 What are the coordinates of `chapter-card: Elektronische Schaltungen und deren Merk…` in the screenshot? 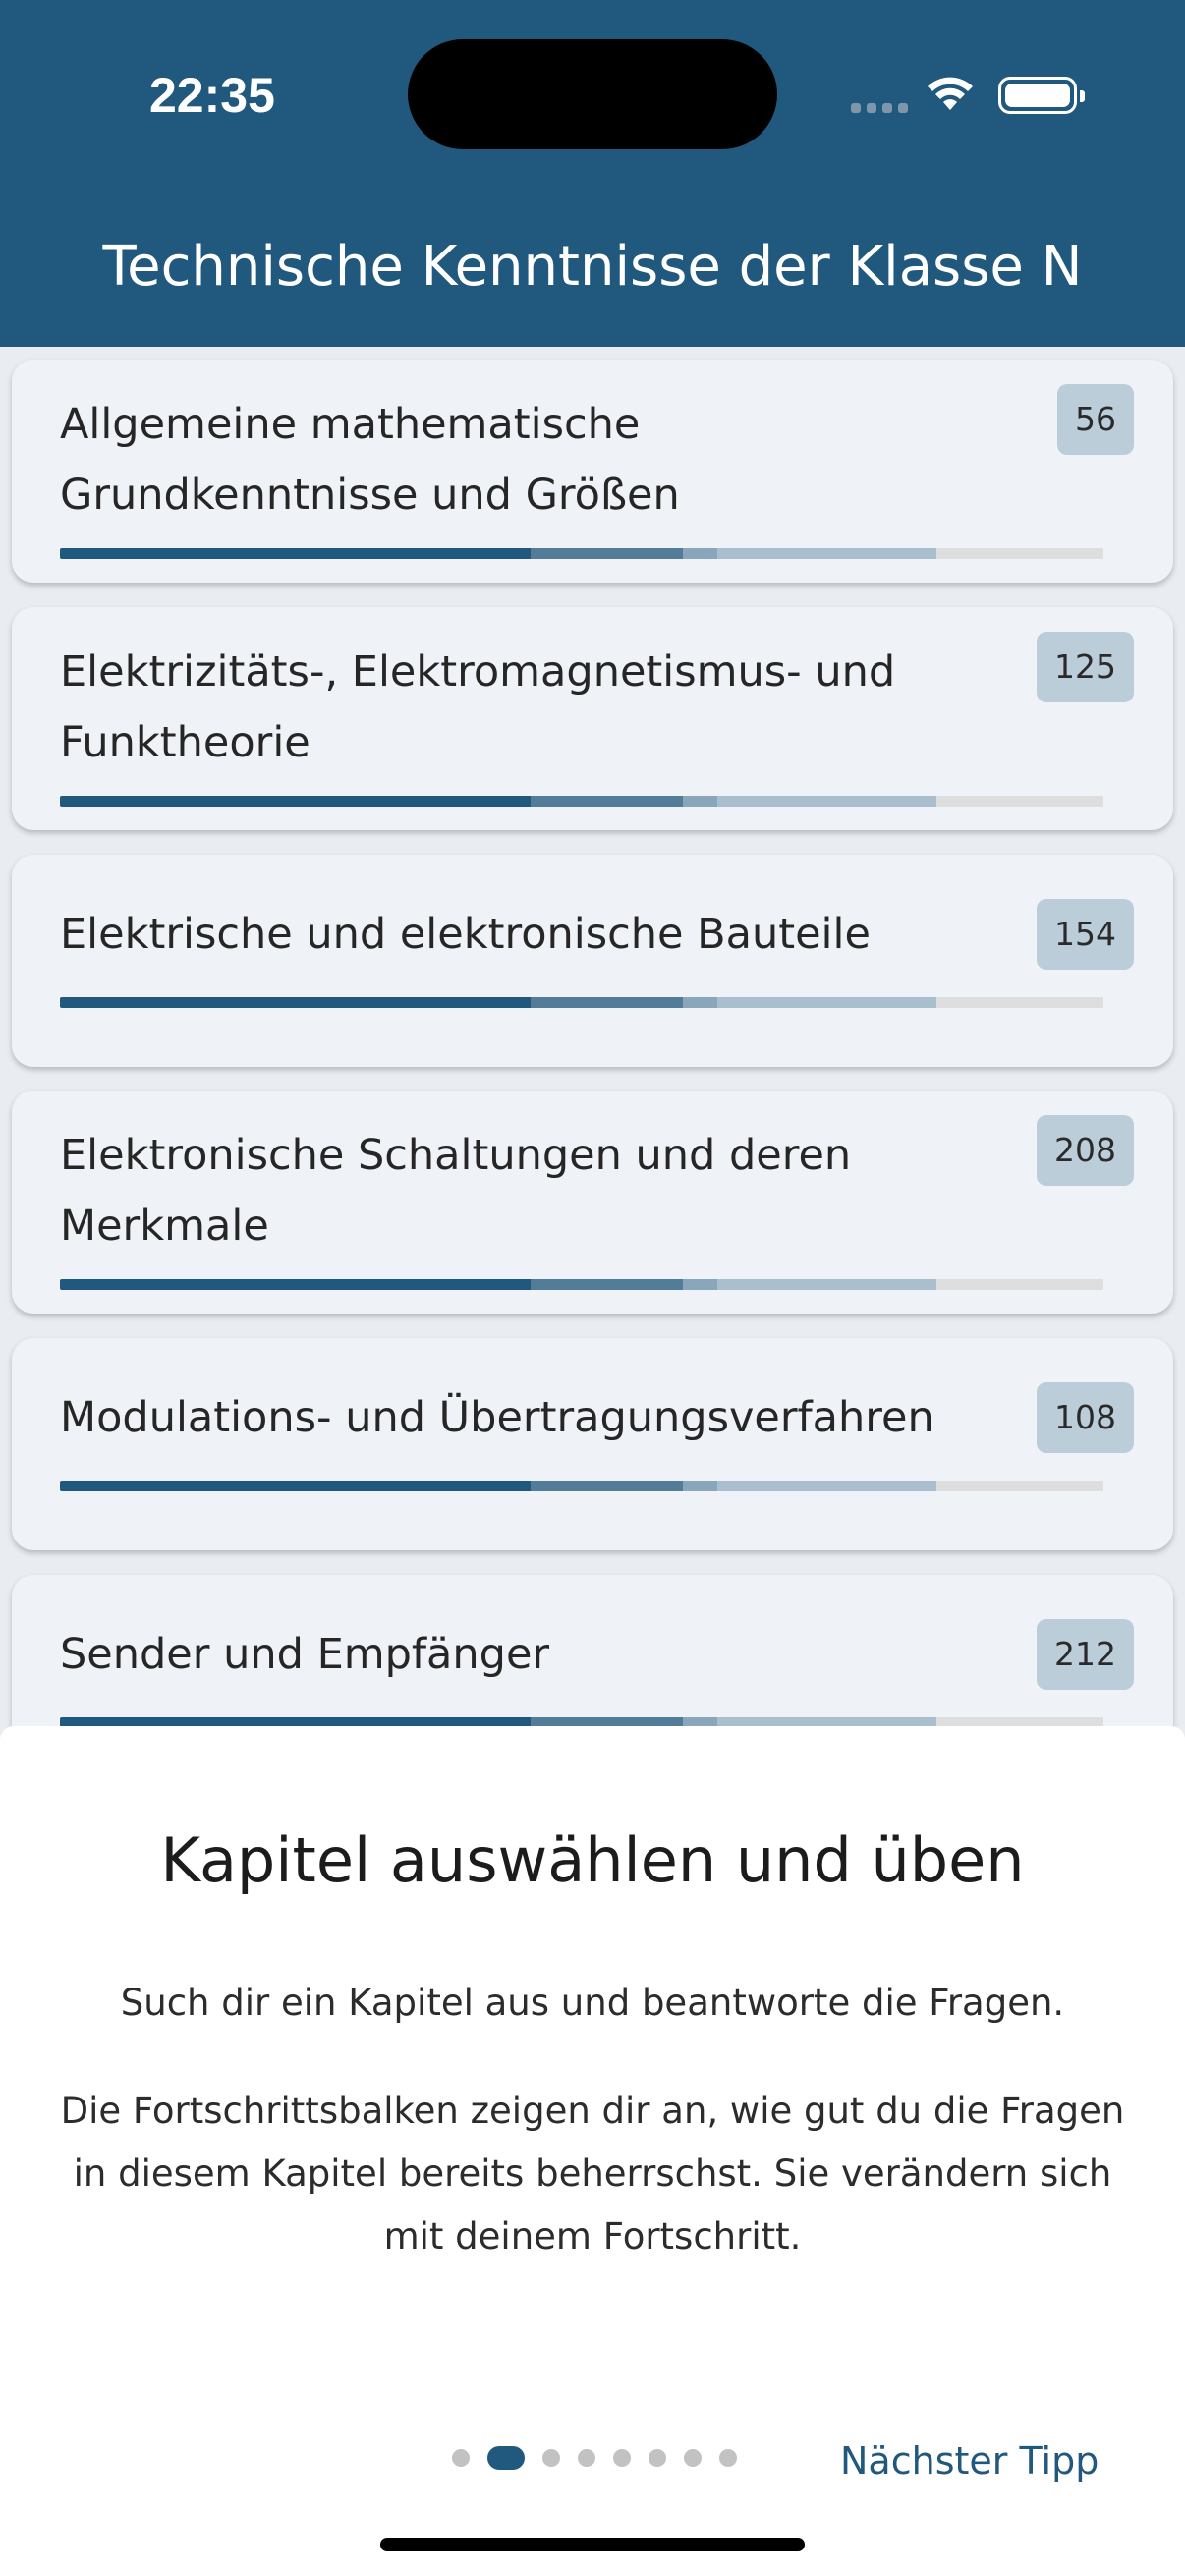 It's located at (592, 1202).